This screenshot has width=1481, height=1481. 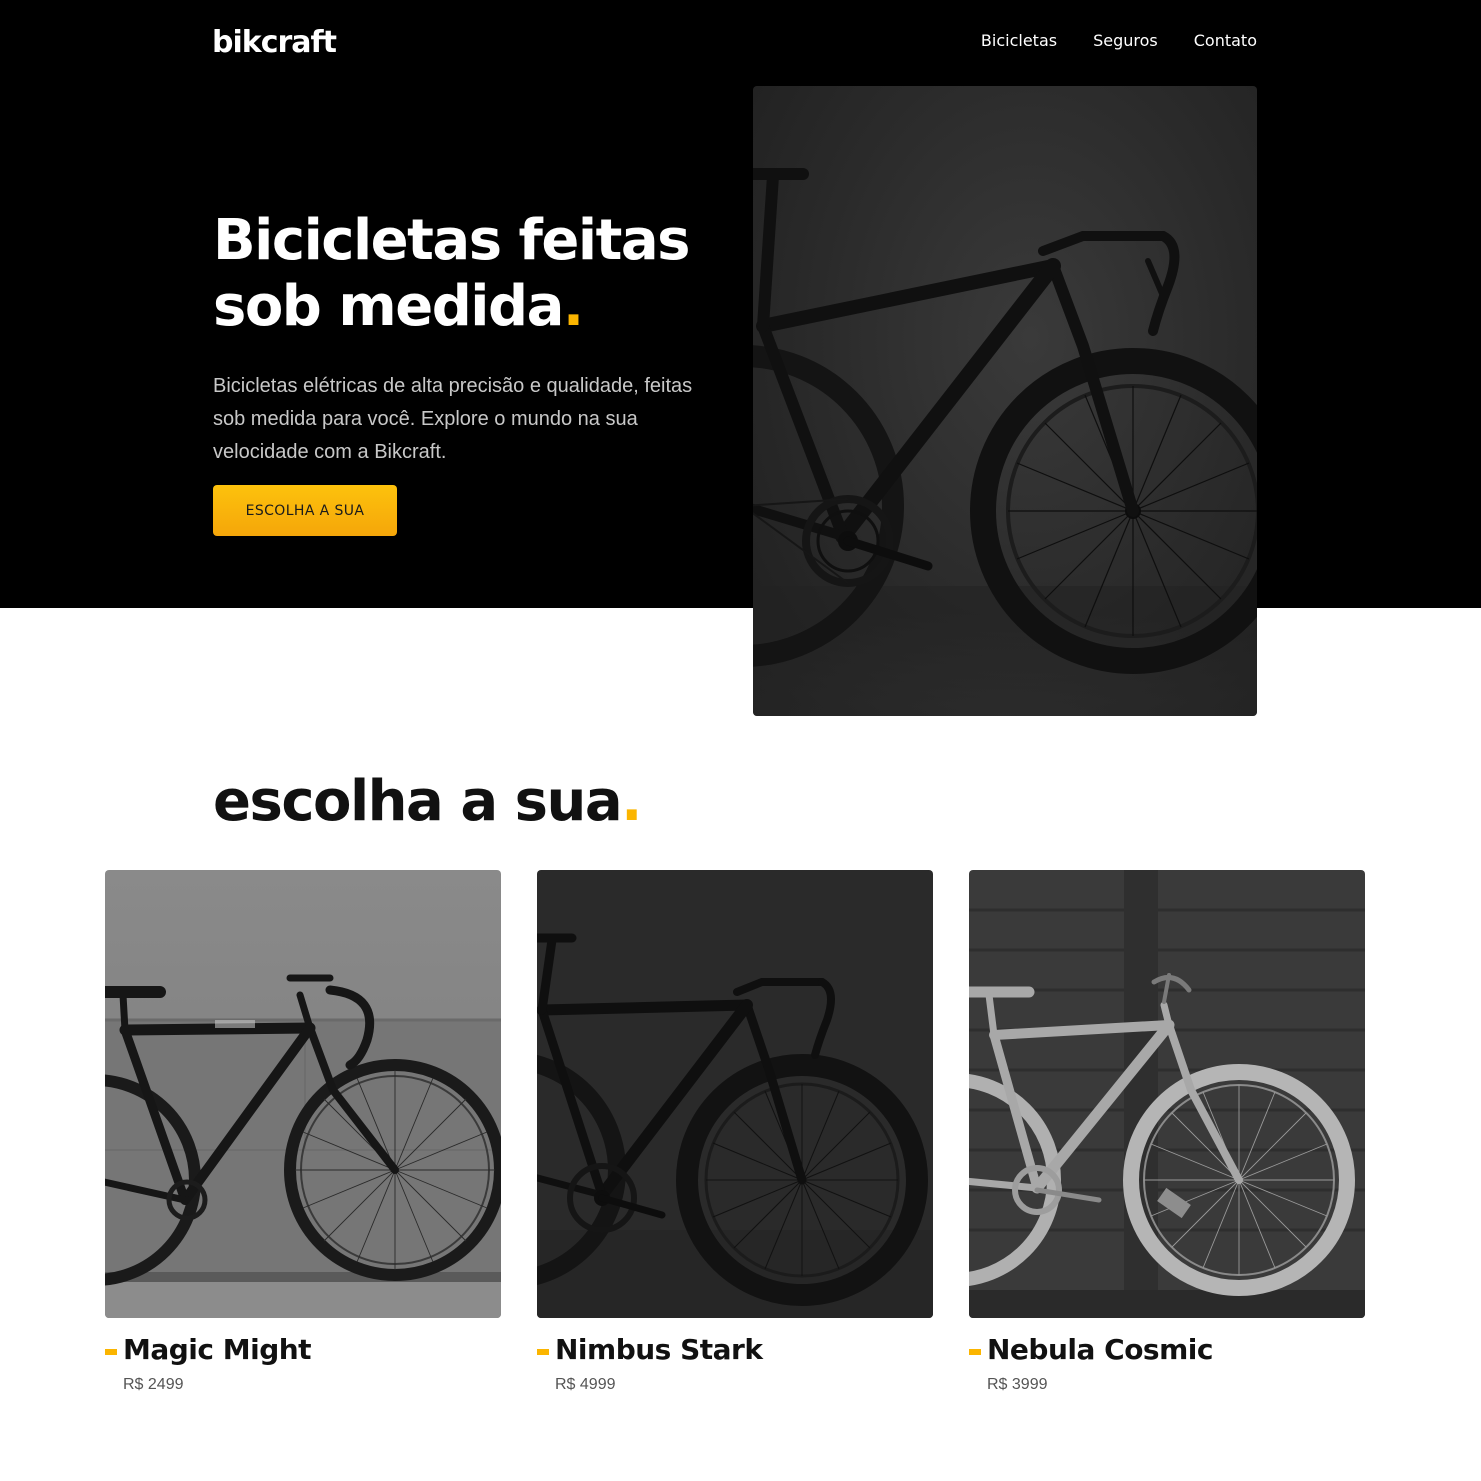 What do you see at coordinates (305, 510) in the screenshot?
I see `choose-yours-button: ESCOLHA A SUA` at bounding box center [305, 510].